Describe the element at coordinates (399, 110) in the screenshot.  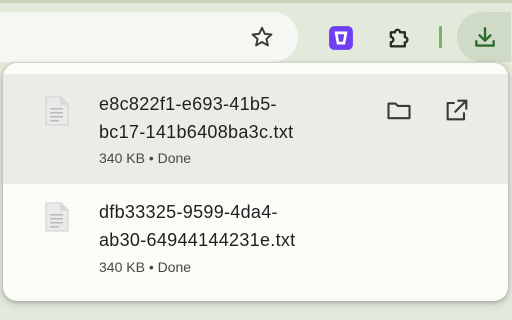
I see `show-in-folder-icon` at that location.